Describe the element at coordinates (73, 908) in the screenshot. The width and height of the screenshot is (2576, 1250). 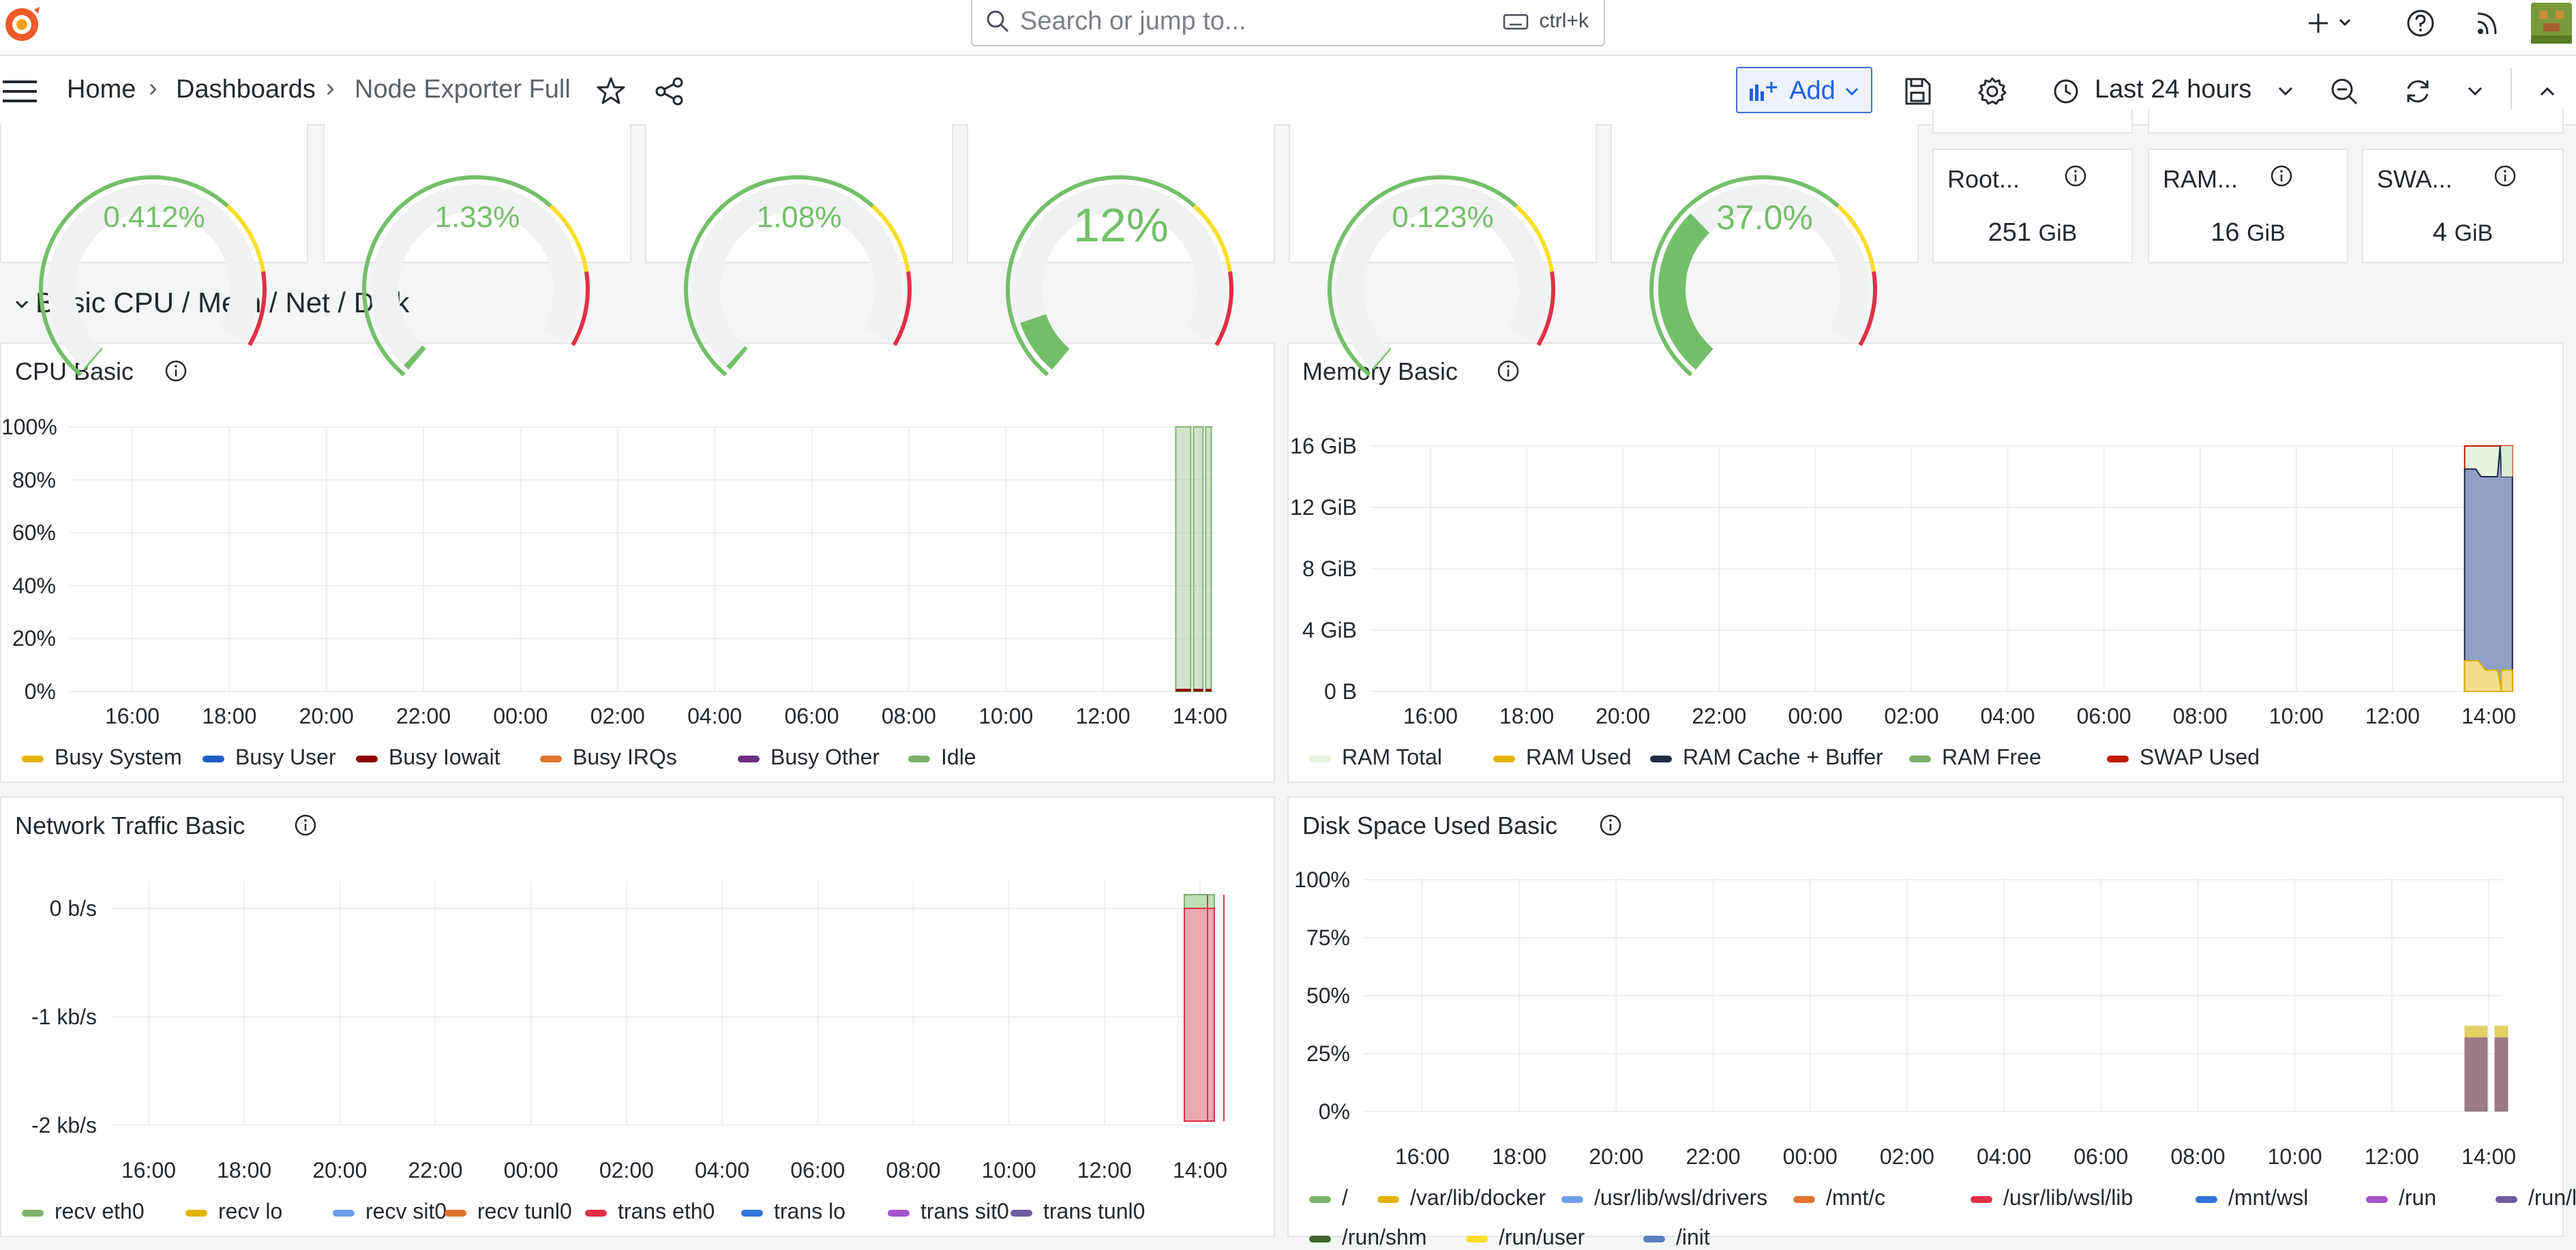
I see `y-tick-label: 0 b/s` at that location.